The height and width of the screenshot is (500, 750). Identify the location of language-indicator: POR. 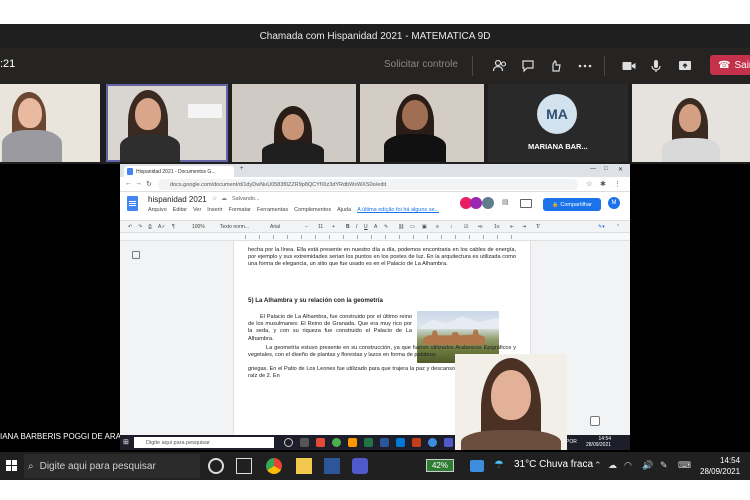
(571, 442).